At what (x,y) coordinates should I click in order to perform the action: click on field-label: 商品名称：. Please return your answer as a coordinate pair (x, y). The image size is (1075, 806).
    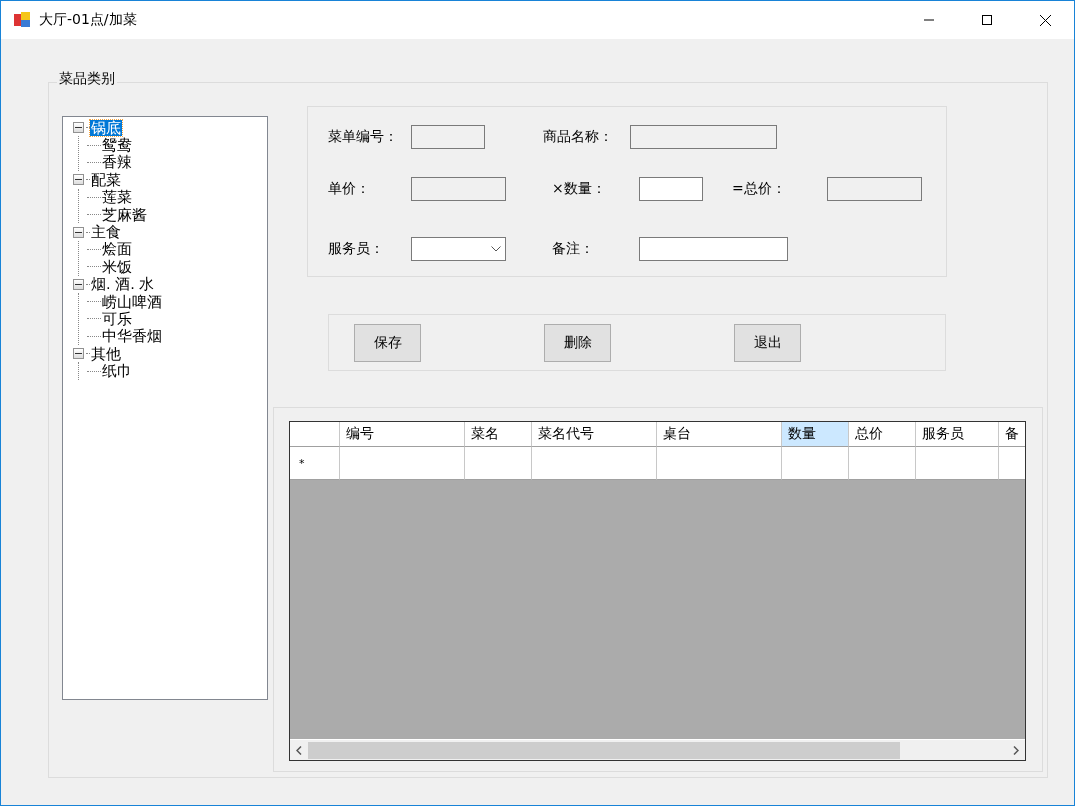
    Looking at the image, I should click on (578, 136).